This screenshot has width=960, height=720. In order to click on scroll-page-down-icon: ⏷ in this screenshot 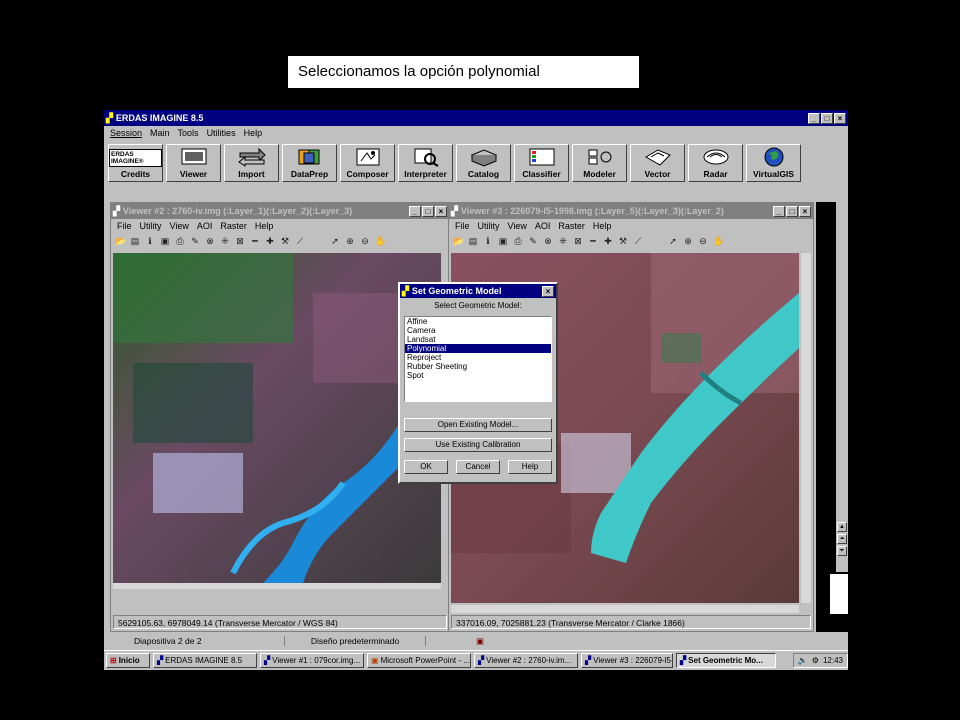, I will do `click(842, 551)`.